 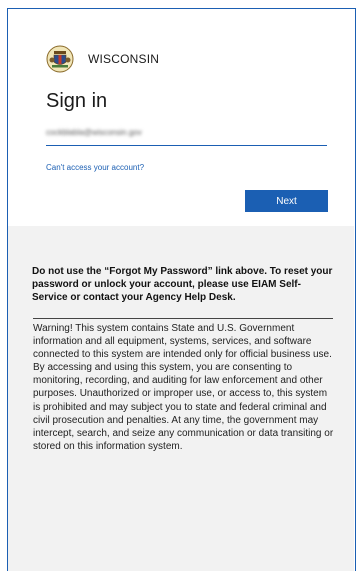 I want to click on email-field, so click(x=186, y=132).